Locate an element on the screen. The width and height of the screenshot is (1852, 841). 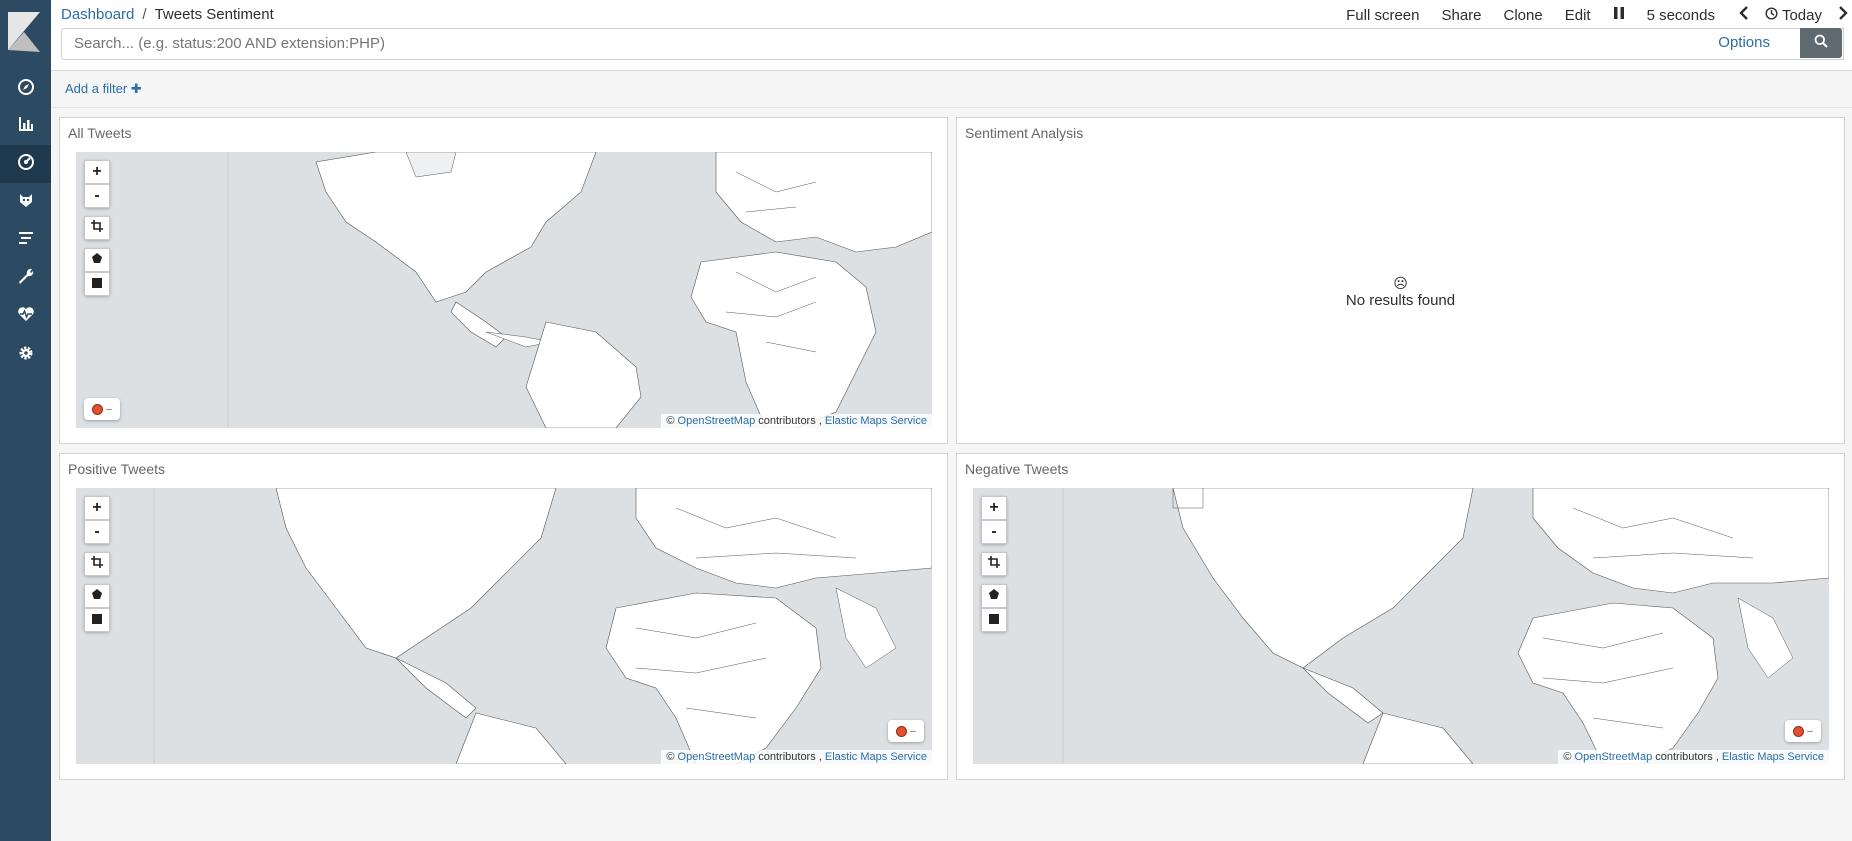
panel-title: Negative Tweets is located at coordinates (1017, 469).